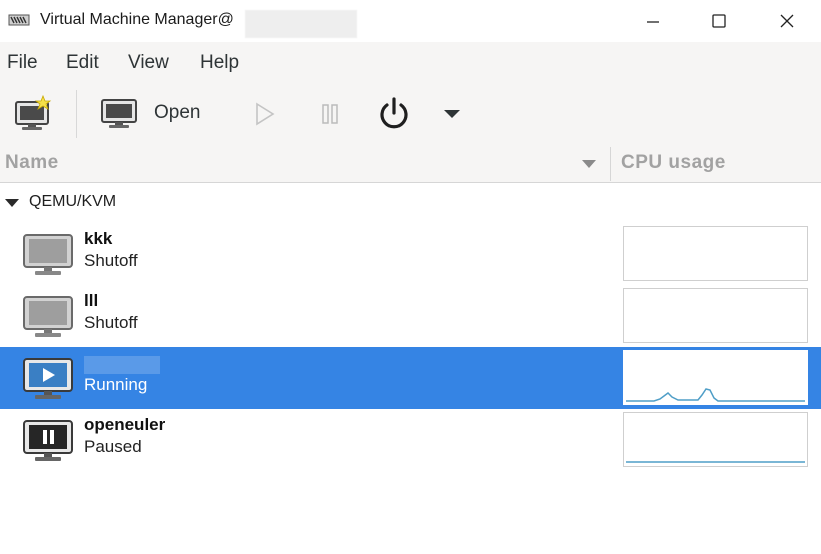  What do you see at coordinates (410, 63) in the screenshot?
I see `menu-bar: File Edit View Help` at bounding box center [410, 63].